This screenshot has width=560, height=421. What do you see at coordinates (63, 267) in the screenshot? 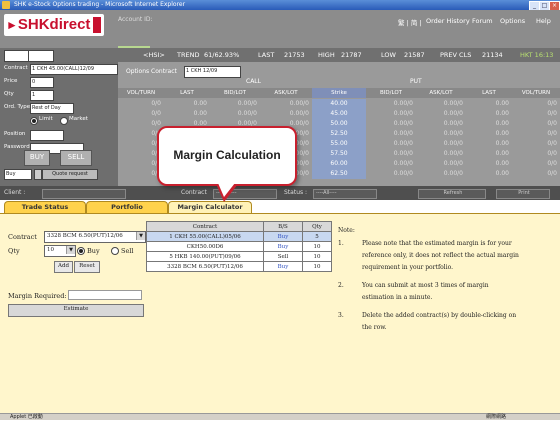
I see `add-button: Add` at bounding box center [63, 267].